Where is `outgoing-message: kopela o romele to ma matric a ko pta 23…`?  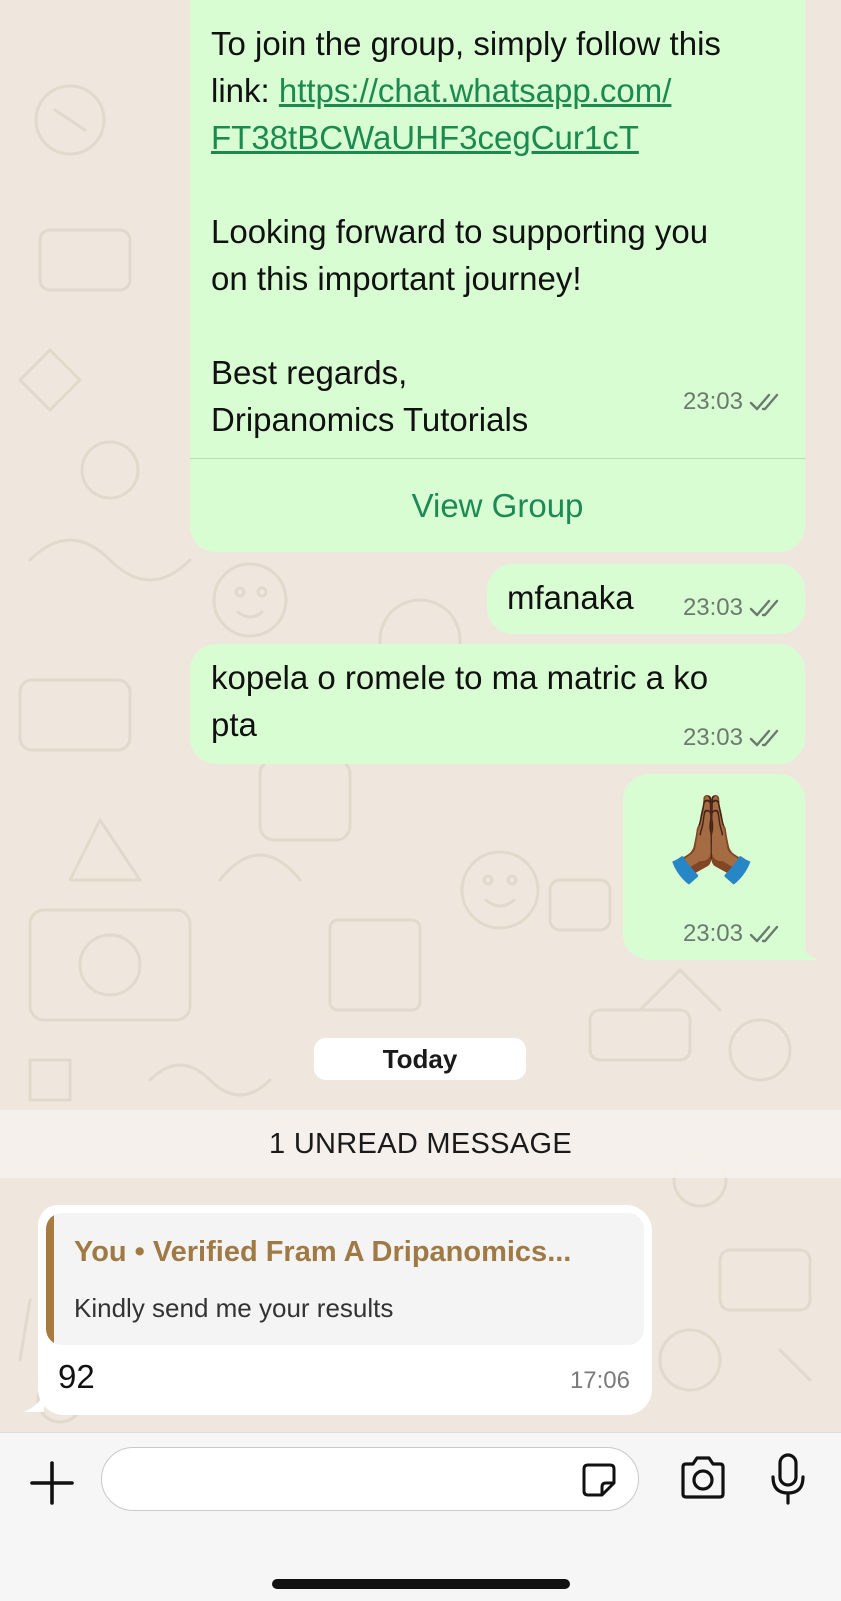
outgoing-message: kopela o romele to ma matric a ko pta 23… is located at coordinates (497, 704).